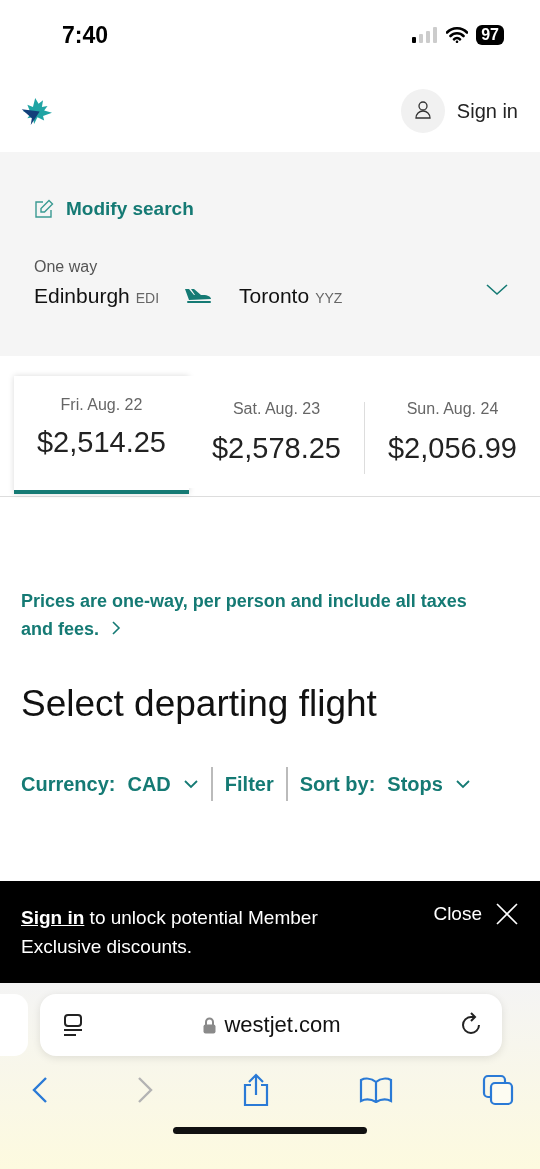 The width and height of the screenshot is (540, 1169). I want to click on price-info-link: Prices are one-way, per person and include all taxes and fees., so click(261, 615).